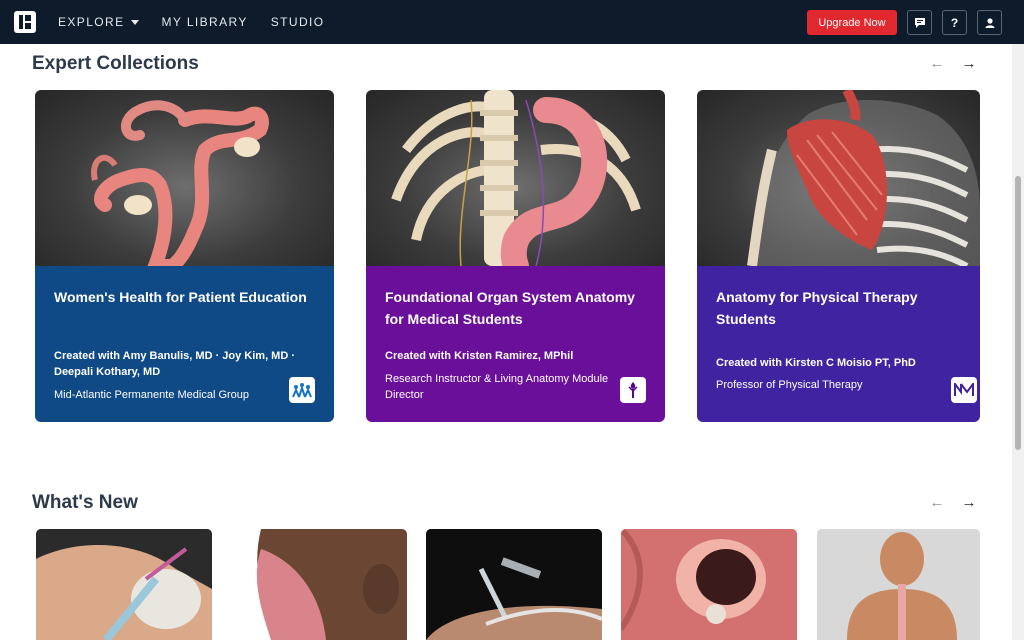 This screenshot has width=1024, height=640. I want to click on help-button: ?, so click(954, 22).